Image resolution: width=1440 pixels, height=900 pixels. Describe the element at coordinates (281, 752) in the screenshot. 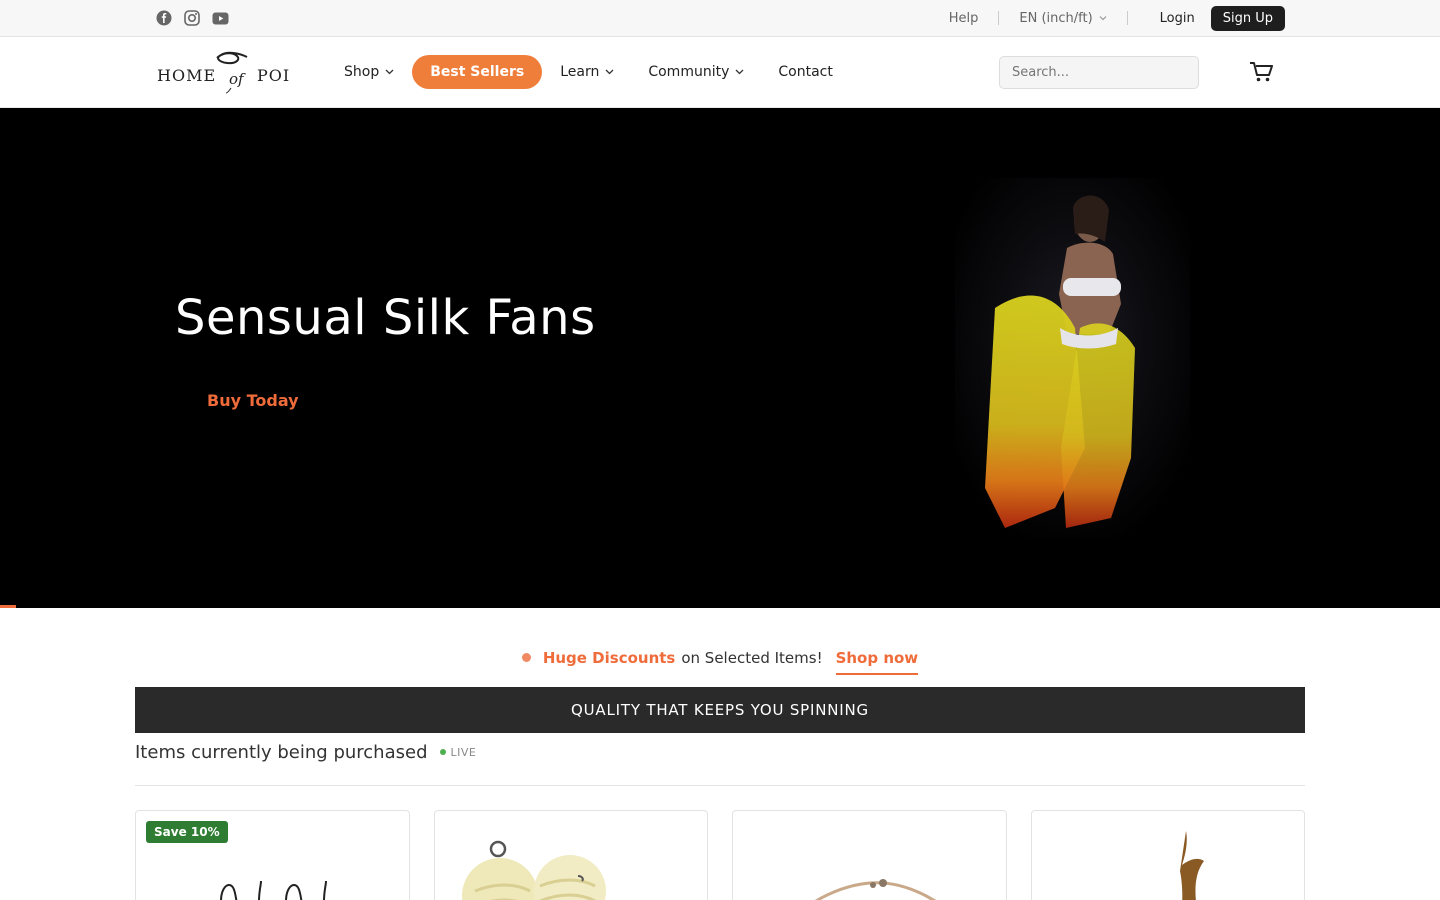

I see `section-title: Items currently being purchased` at that location.